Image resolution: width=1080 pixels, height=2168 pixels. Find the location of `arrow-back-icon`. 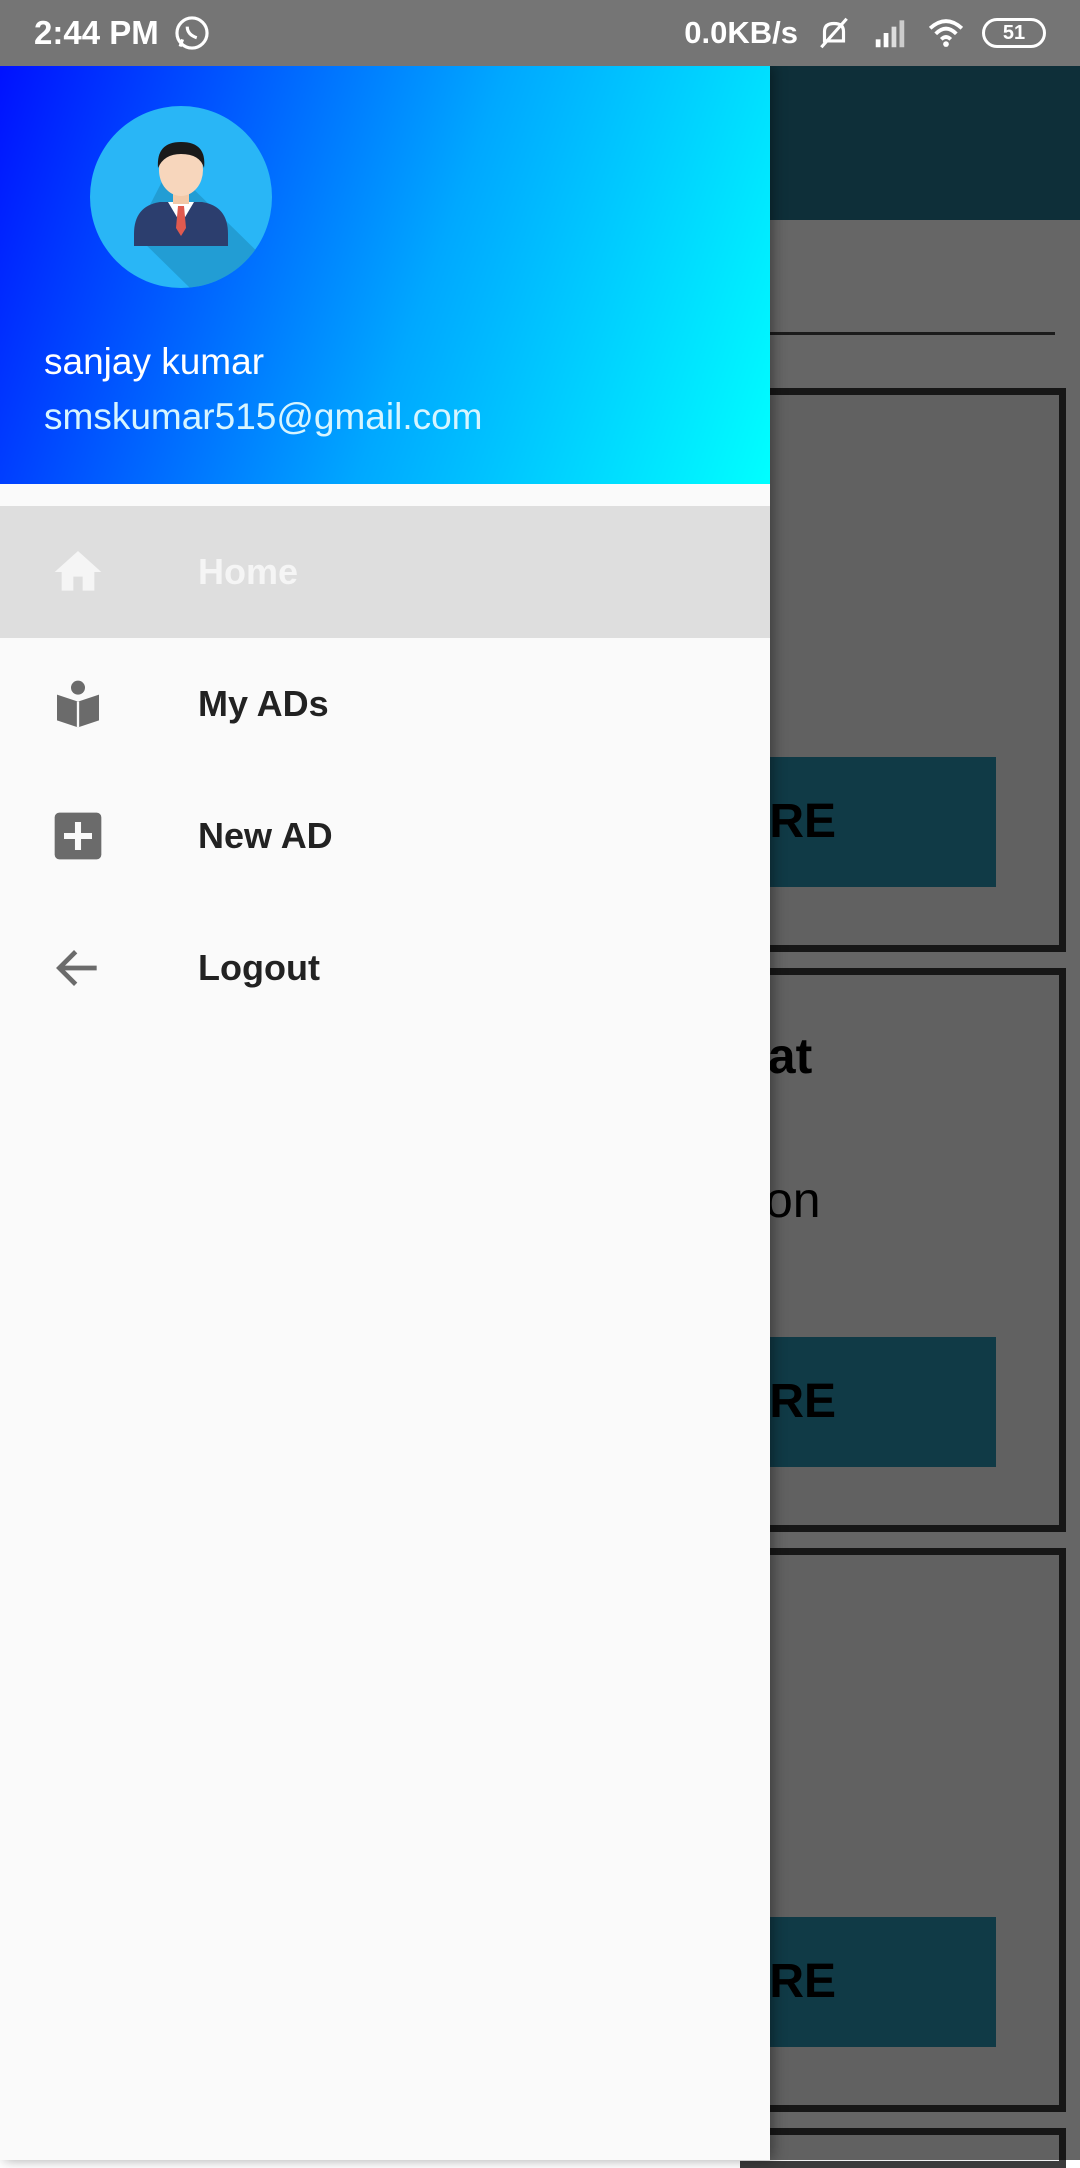

arrow-back-icon is located at coordinates (78, 968).